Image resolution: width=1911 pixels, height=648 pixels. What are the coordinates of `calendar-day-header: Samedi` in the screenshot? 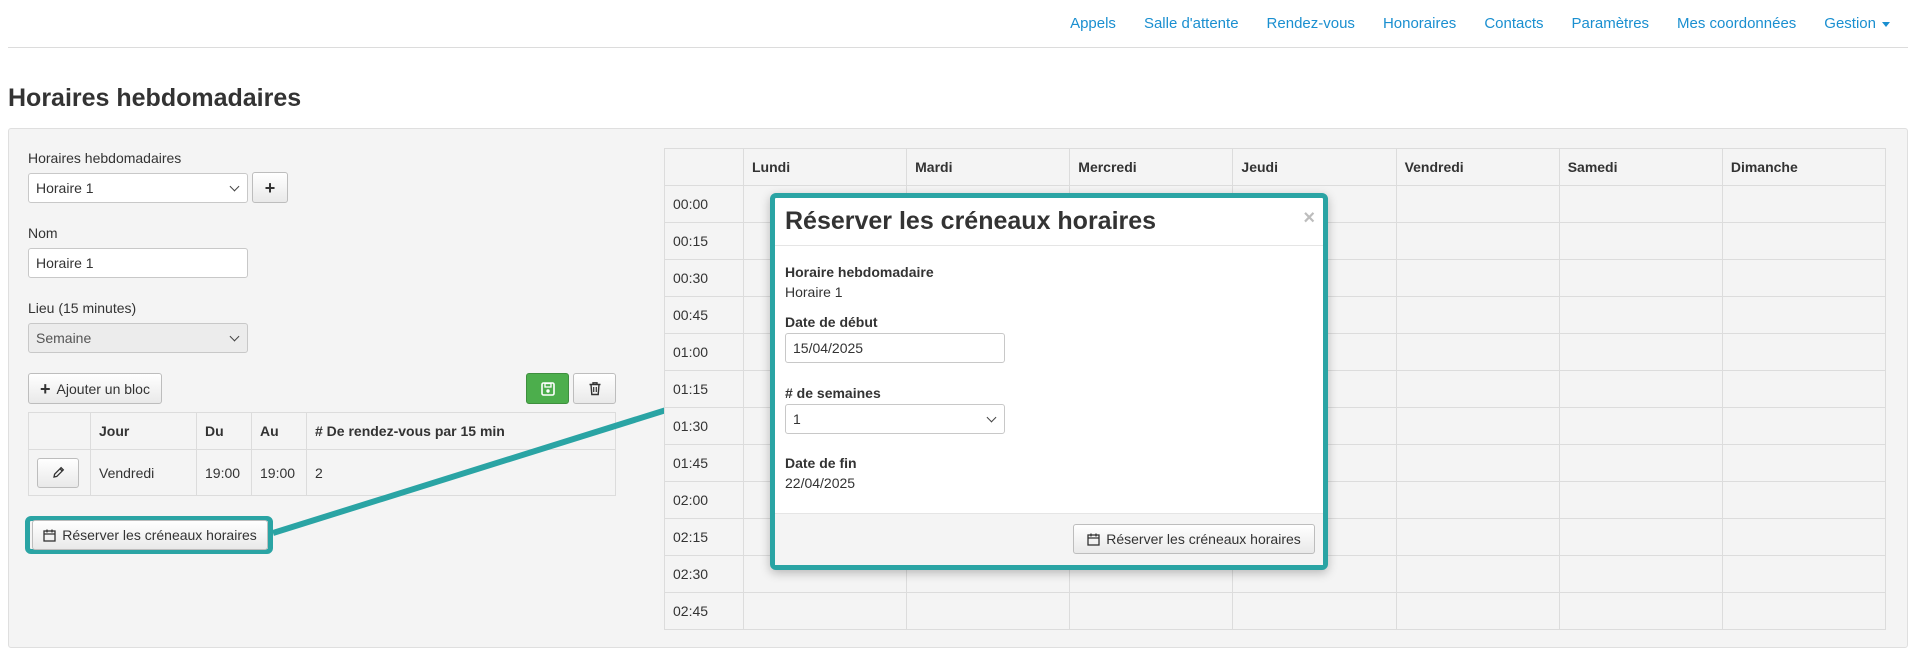 It's located at (1640, 167).